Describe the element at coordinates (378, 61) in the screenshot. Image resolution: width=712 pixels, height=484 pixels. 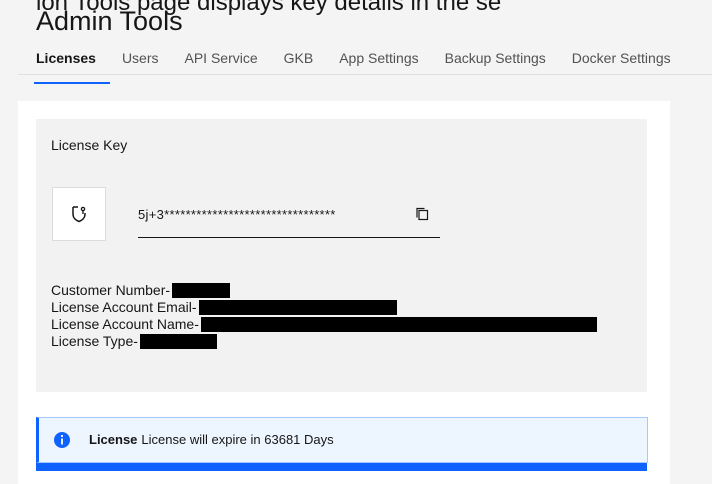
I see `tab-app-settings: App Settings` at that location.